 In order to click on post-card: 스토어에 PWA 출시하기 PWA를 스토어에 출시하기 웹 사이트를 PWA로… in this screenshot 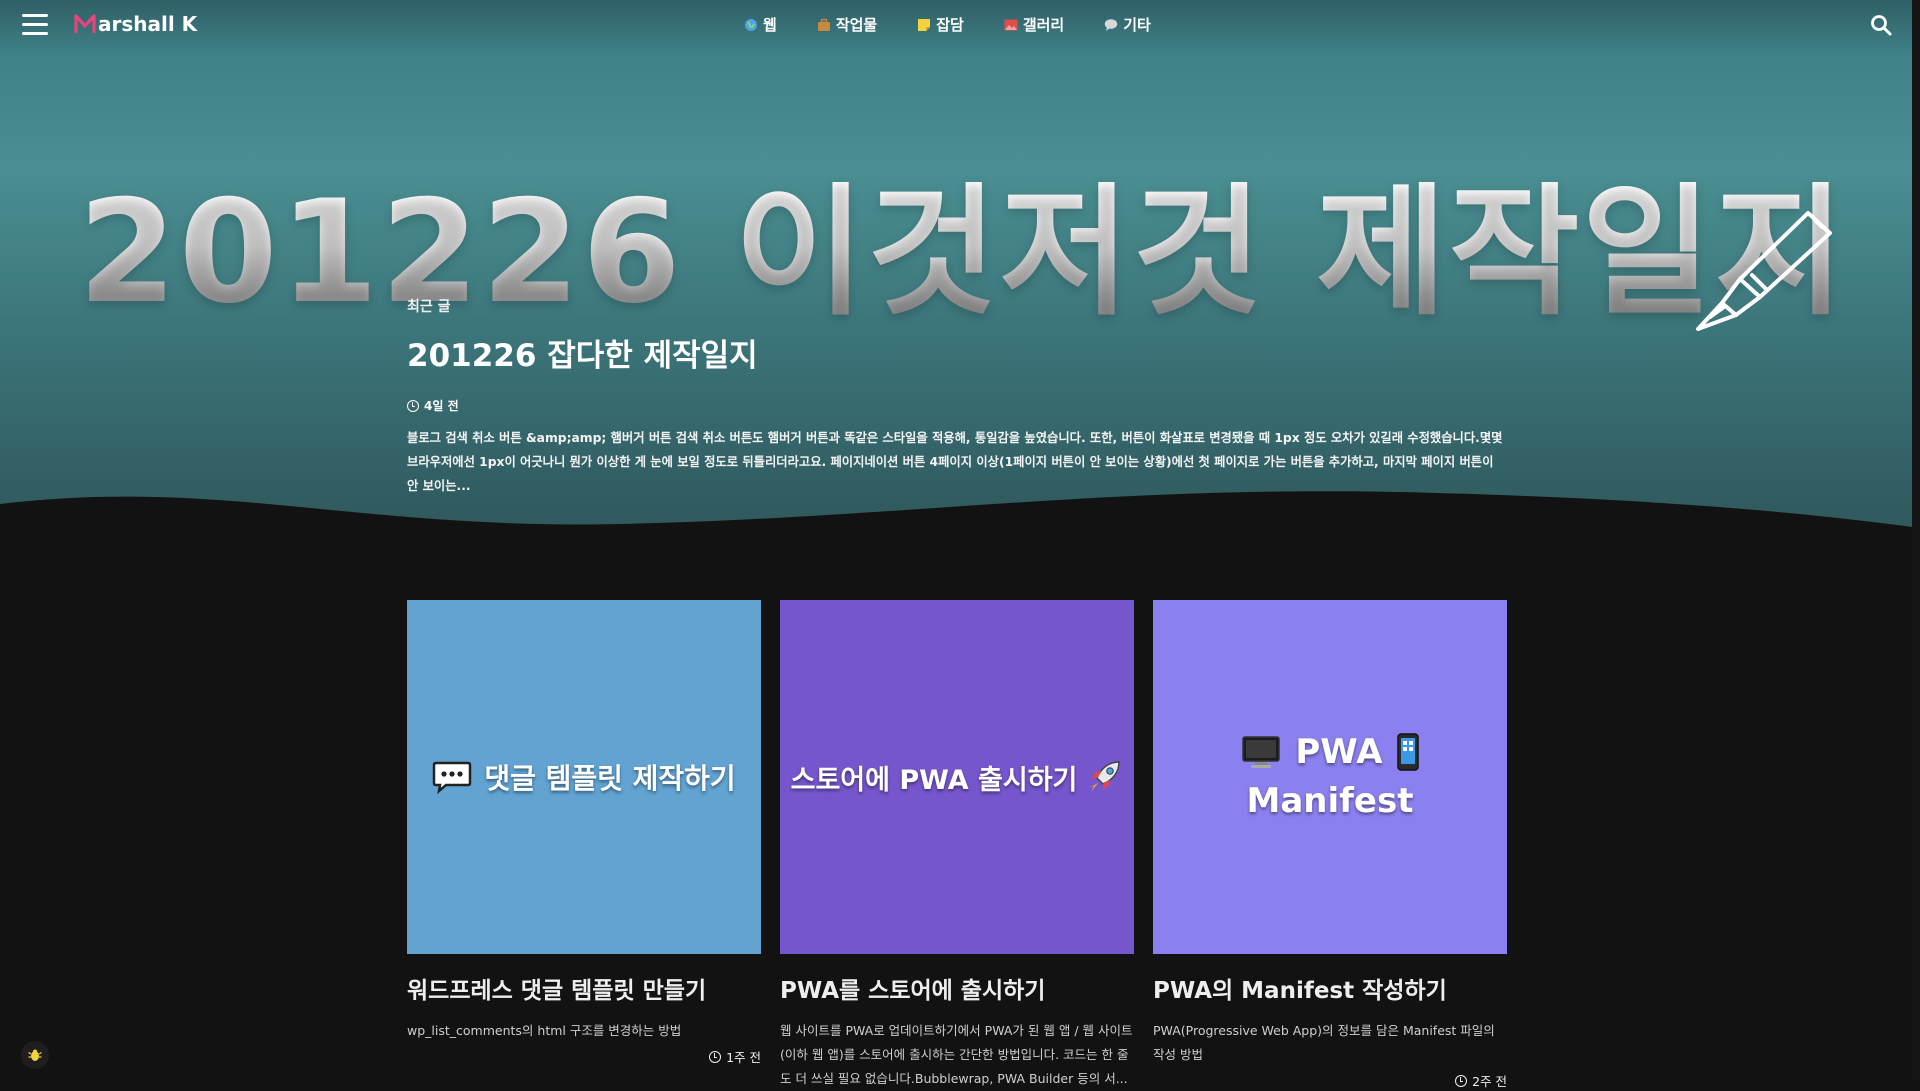, I will do `click(957, 845)`.